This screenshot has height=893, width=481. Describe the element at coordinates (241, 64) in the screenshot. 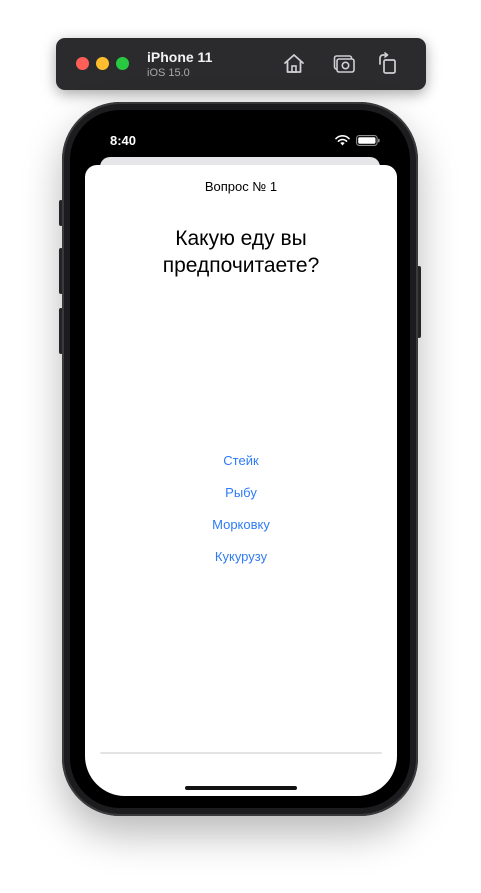

I see `simulator-titlebar: iPhone 11 iOS 15.0` at that location.